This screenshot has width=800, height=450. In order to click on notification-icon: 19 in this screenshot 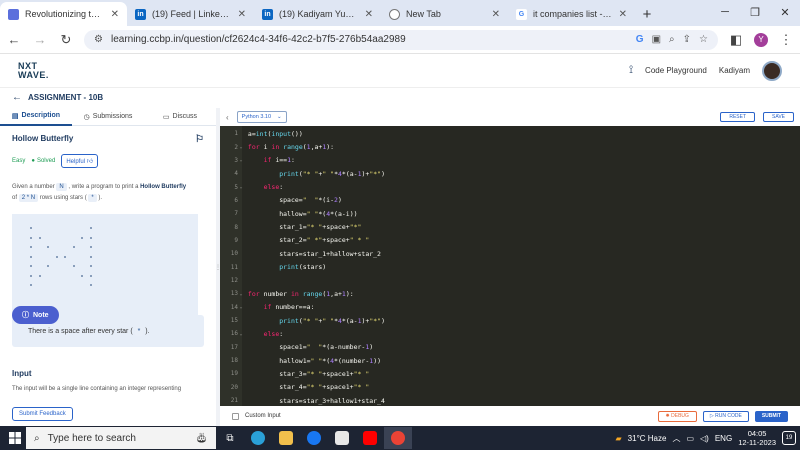, I will do `click(789, 438)`.